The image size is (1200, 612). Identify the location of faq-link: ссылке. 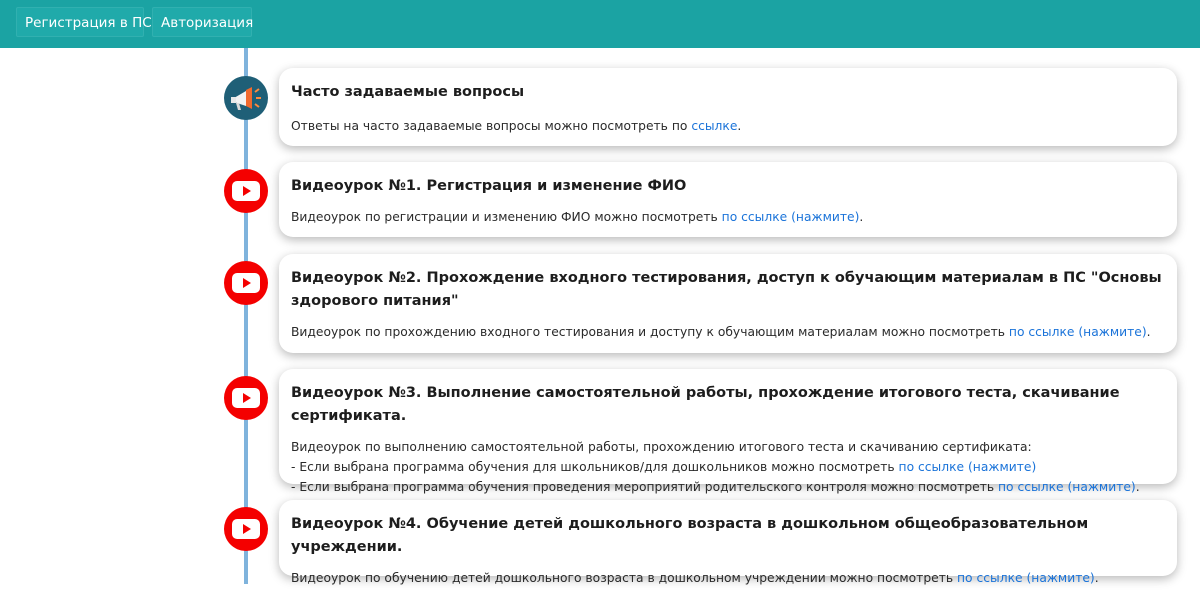
(714, 126).